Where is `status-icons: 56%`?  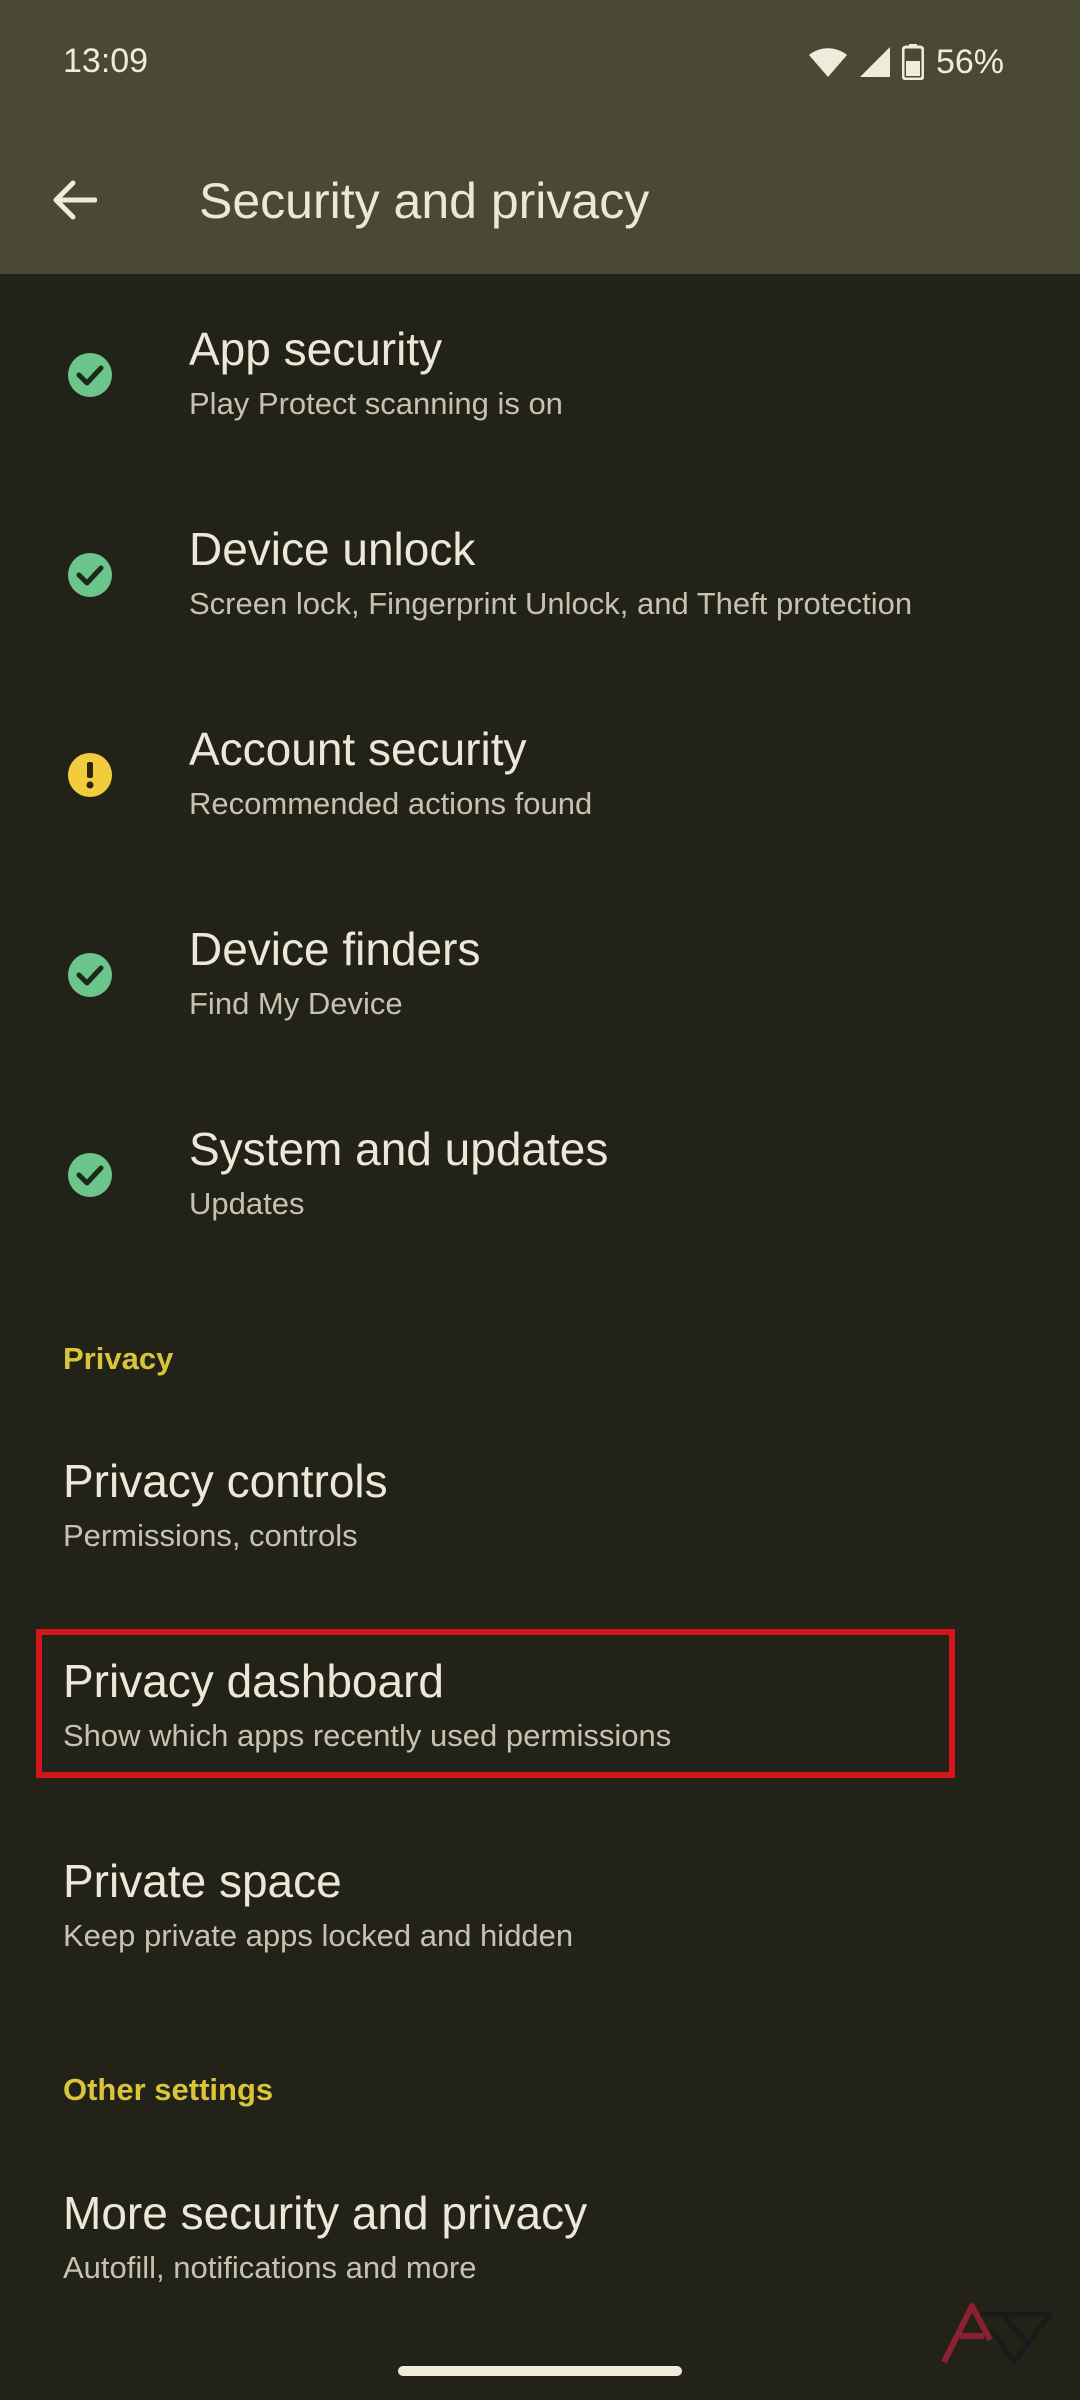 status-icons: 56% is located at coordinates (906, 62).